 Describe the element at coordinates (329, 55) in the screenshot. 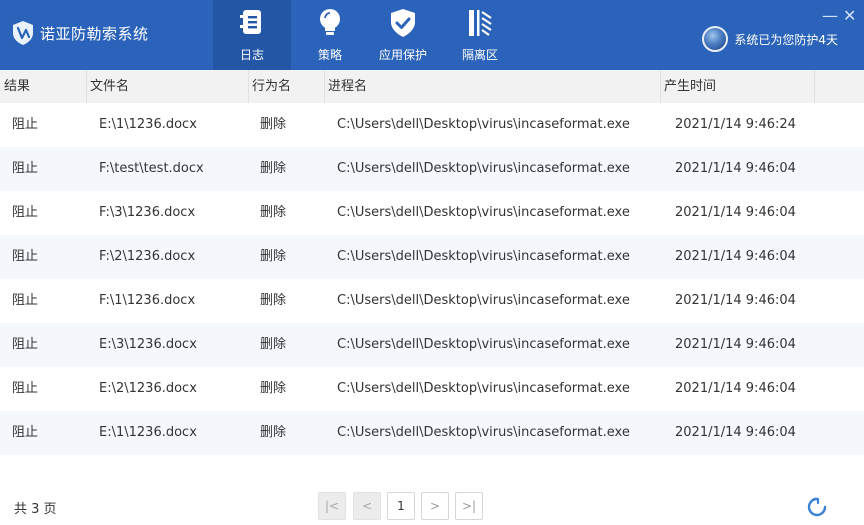

I see `tab-policy-label: 策略` at that location.